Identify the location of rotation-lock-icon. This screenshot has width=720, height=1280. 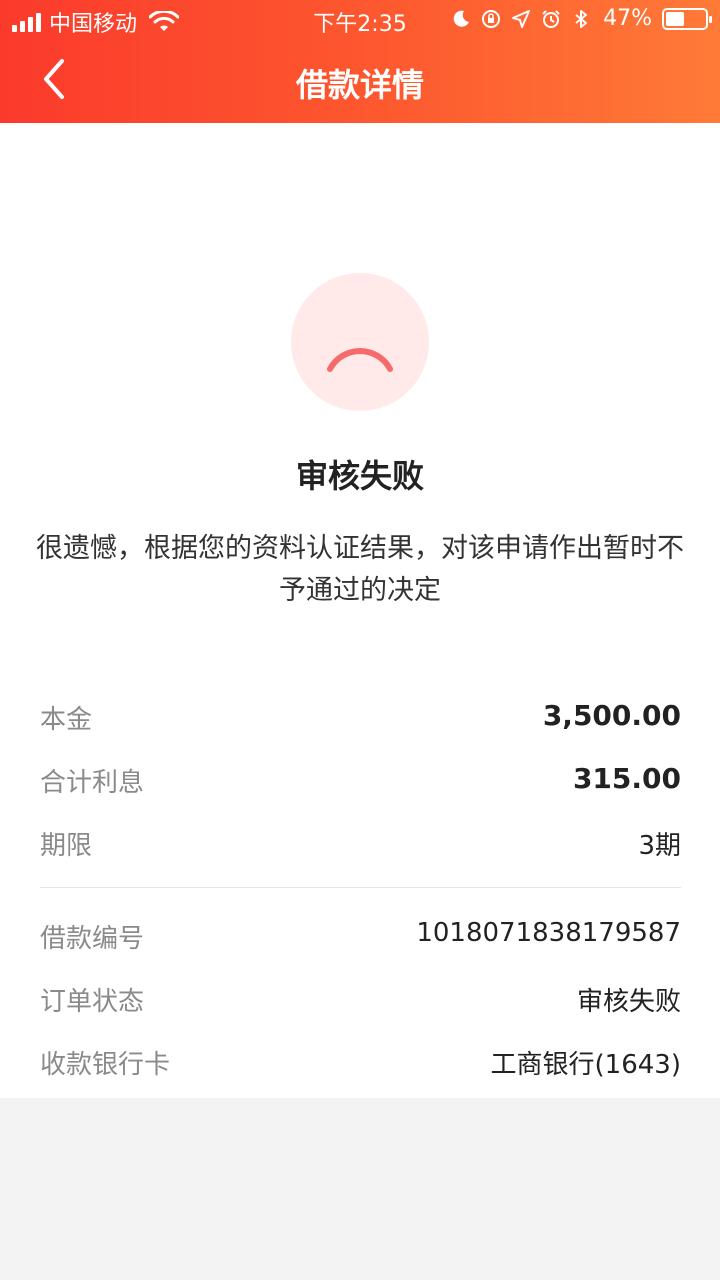
(491, 18).